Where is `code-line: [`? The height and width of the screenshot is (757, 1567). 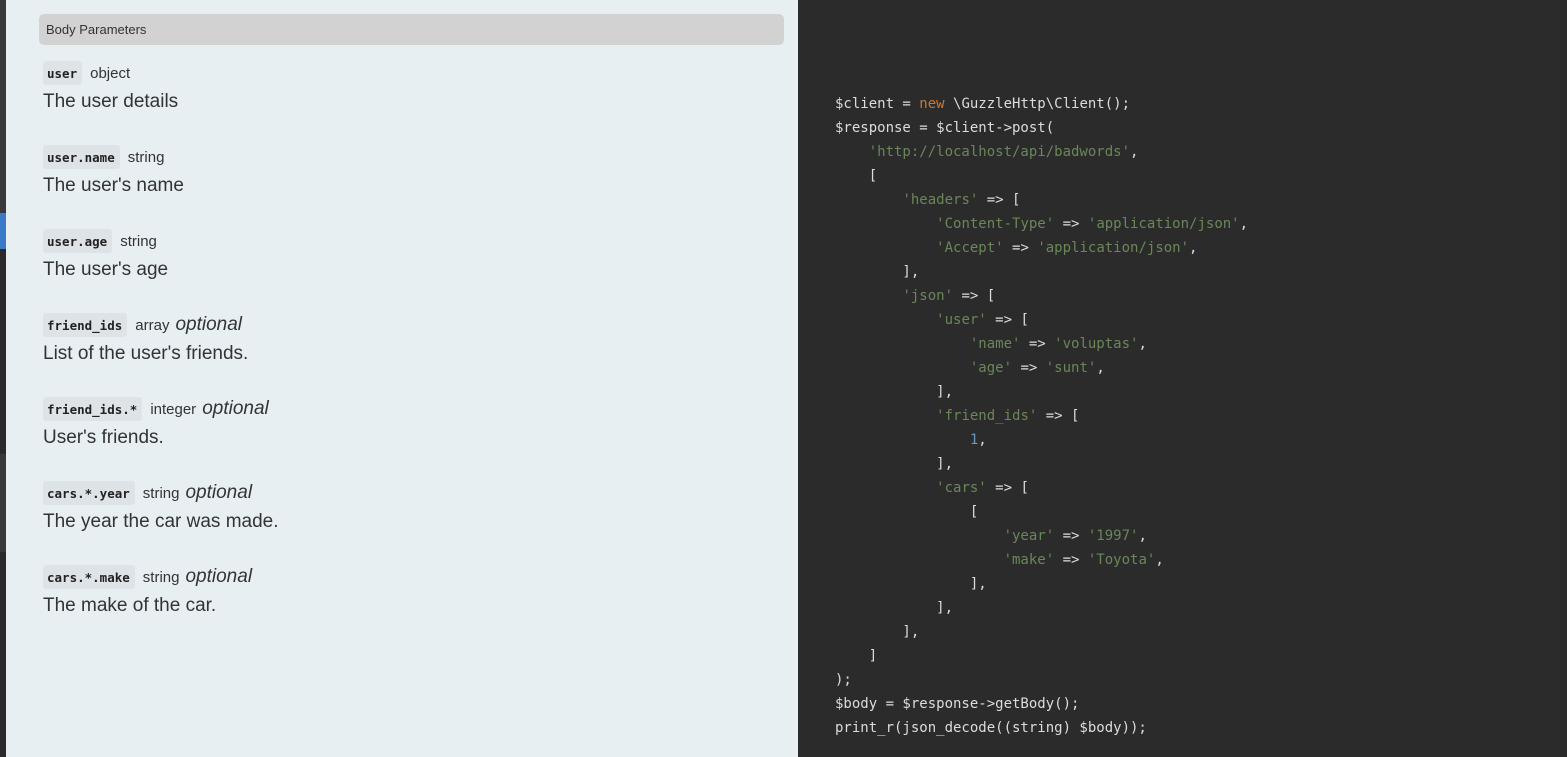 code-line: [ is located at coordinates (1041, 176).